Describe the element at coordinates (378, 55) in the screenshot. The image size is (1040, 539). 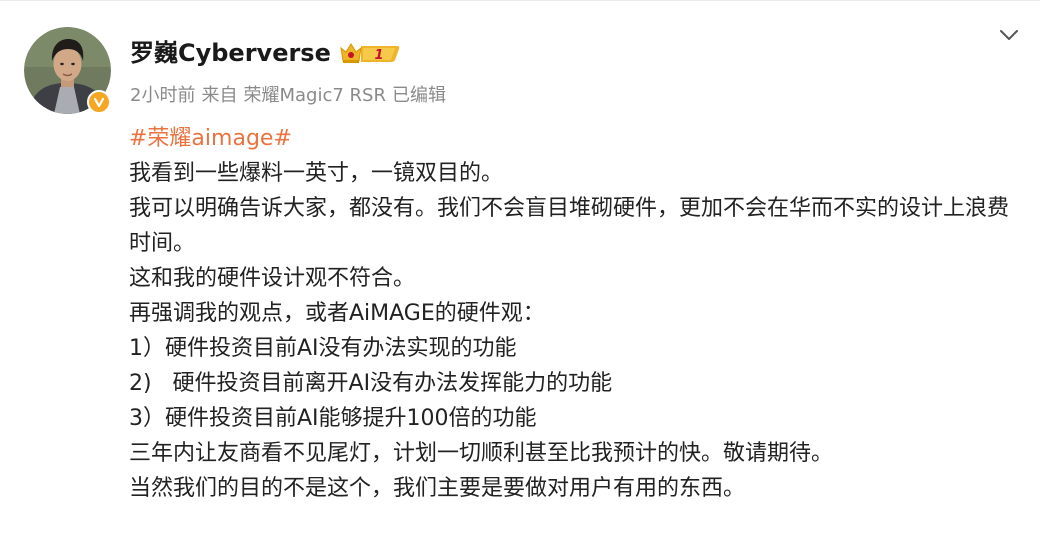
I see `vip-level-text: 1` at that location.